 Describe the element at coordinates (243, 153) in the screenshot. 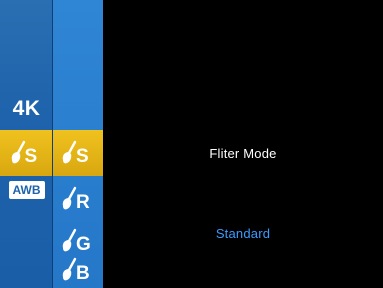

I see `panel-title: Fliter Mode` at that location.